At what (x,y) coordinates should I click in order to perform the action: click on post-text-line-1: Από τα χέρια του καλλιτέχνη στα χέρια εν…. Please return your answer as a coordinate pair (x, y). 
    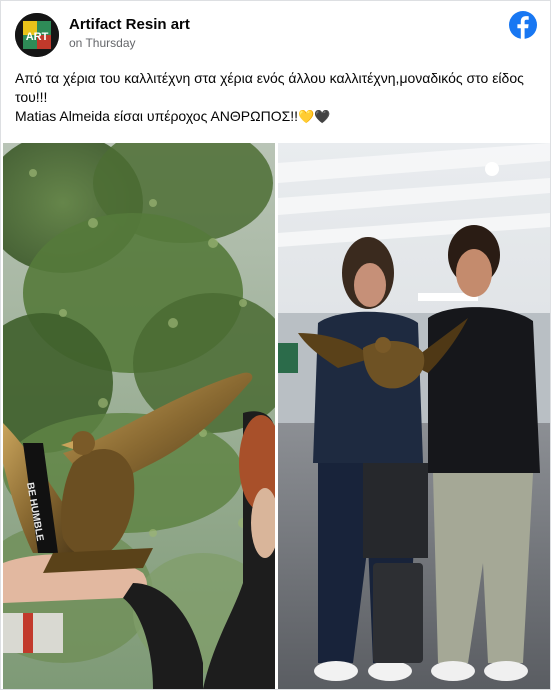
    Looking at the image, I should click on (269, 87).